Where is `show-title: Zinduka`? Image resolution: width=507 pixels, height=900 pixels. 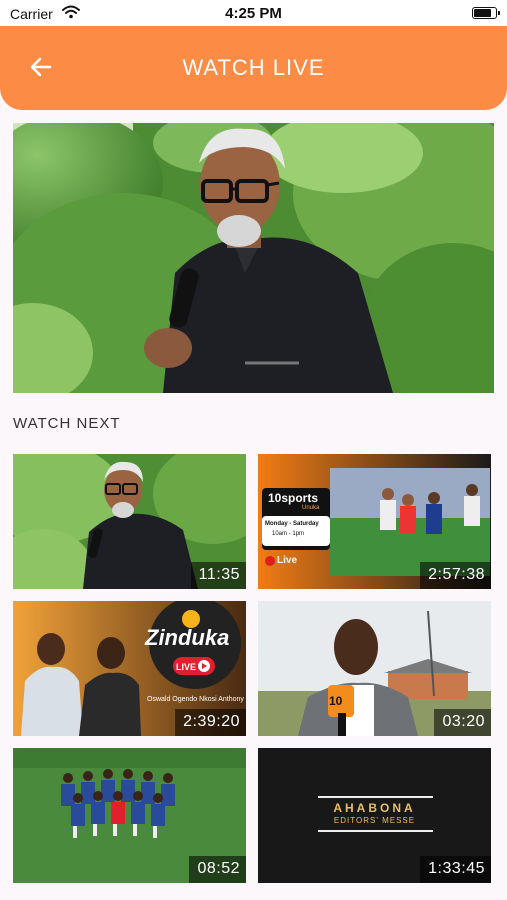 show-title: Zinduka is located at coordinates (187, 637).